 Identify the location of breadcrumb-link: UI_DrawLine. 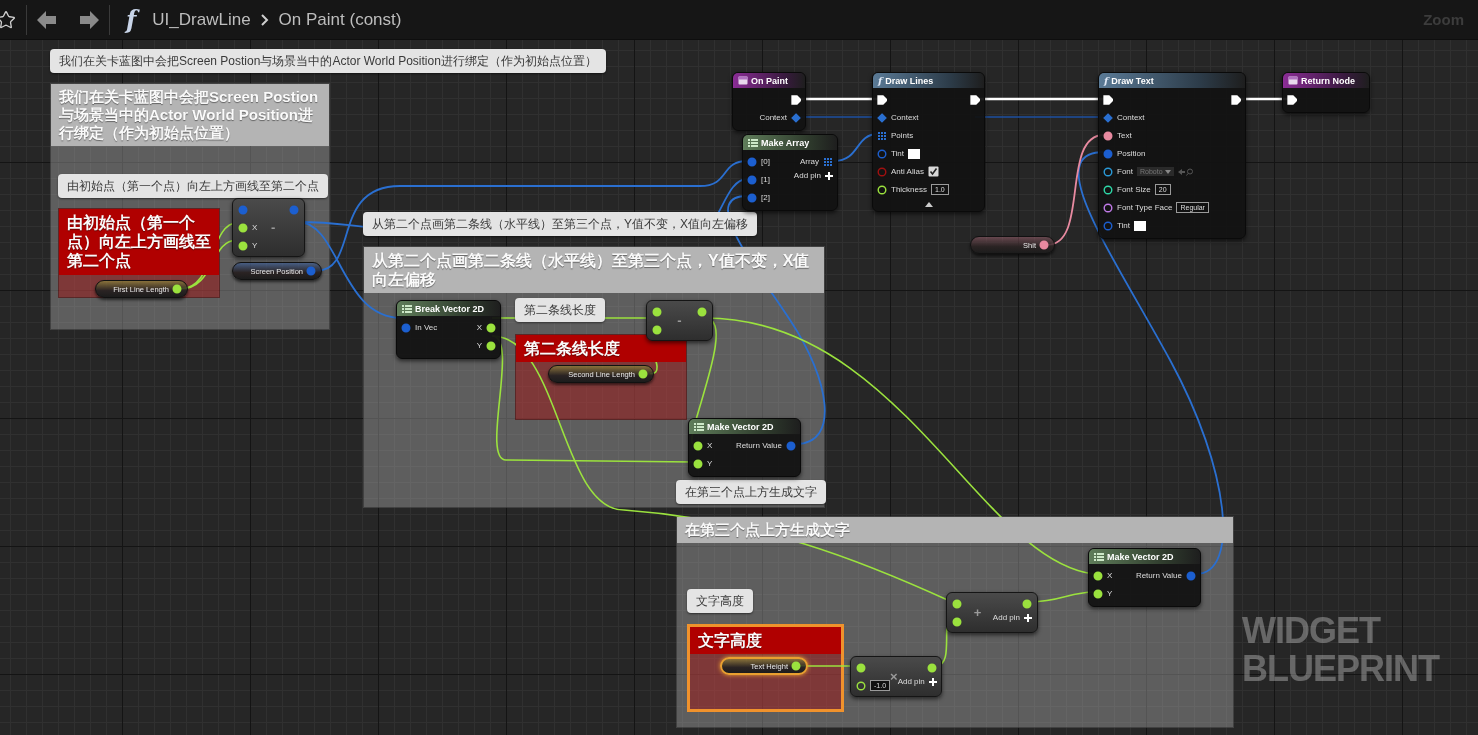
(201, 19).